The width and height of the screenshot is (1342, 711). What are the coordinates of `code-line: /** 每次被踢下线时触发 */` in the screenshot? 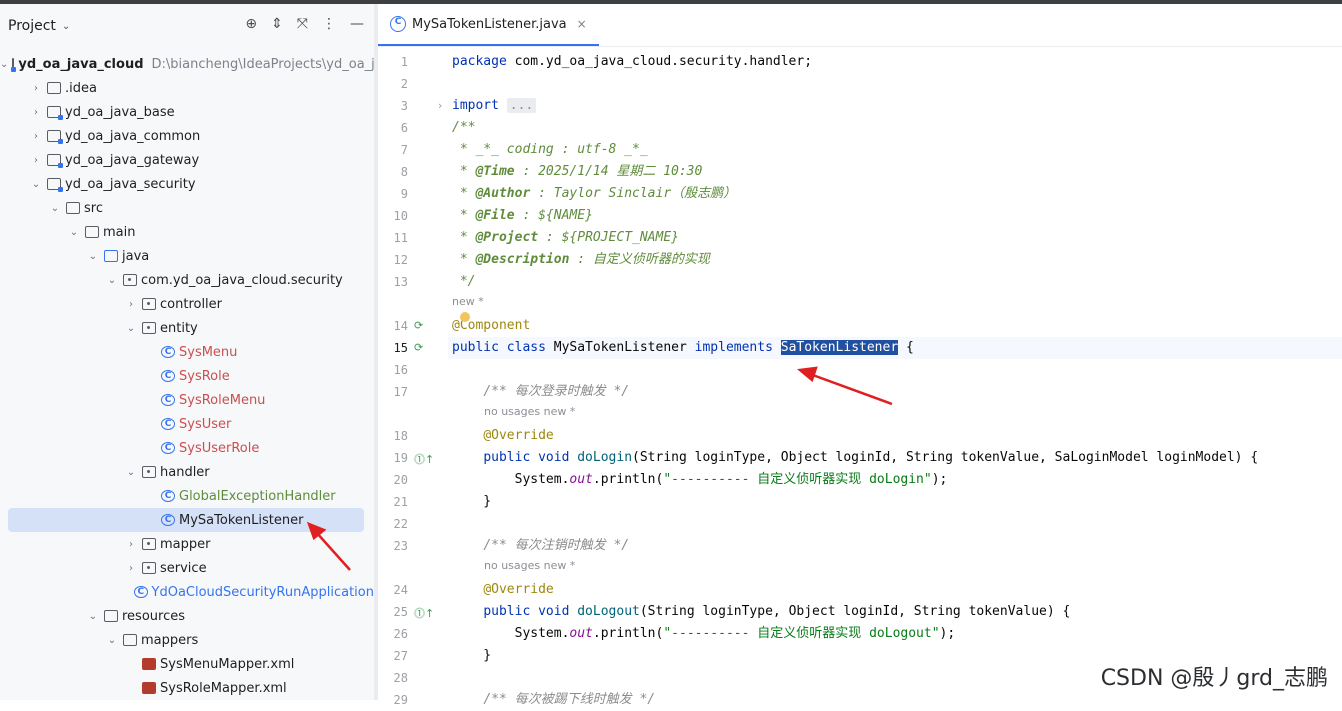 It's located at (553, 700).